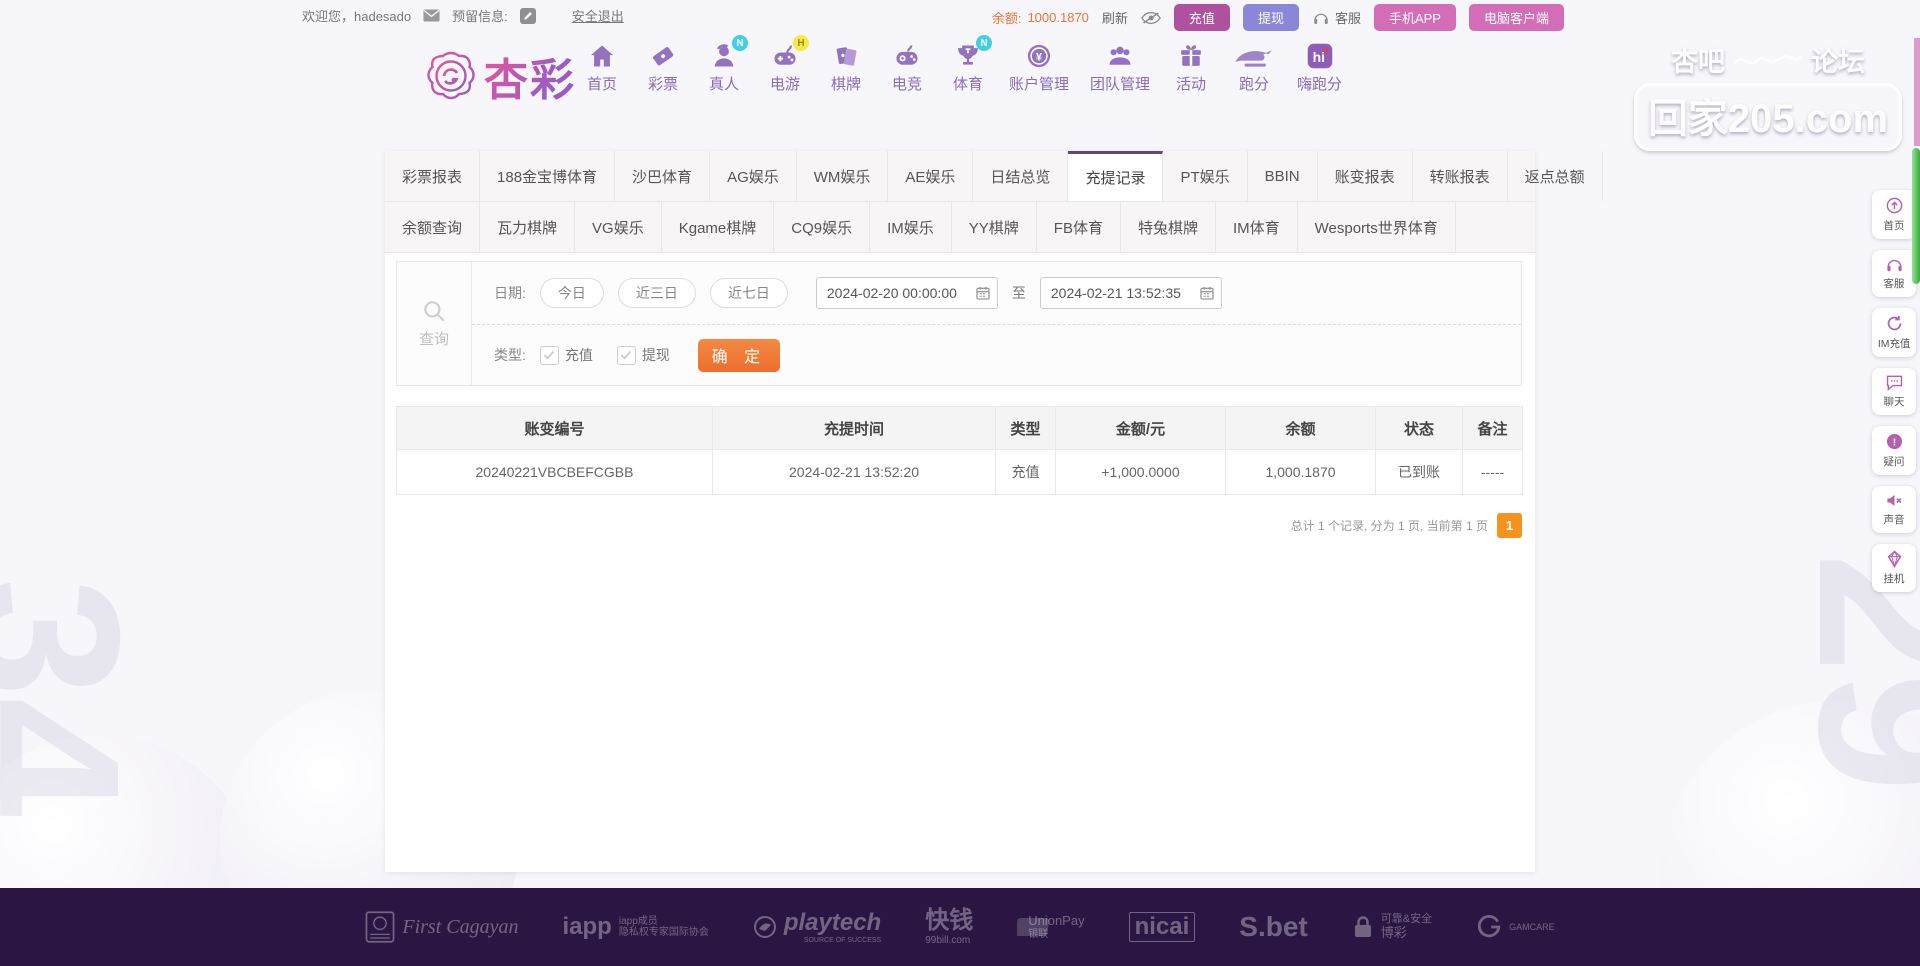 This screenshot has height=966, width=1920. I want to click on tab-vg: VG娱乐, so click(618, 227).